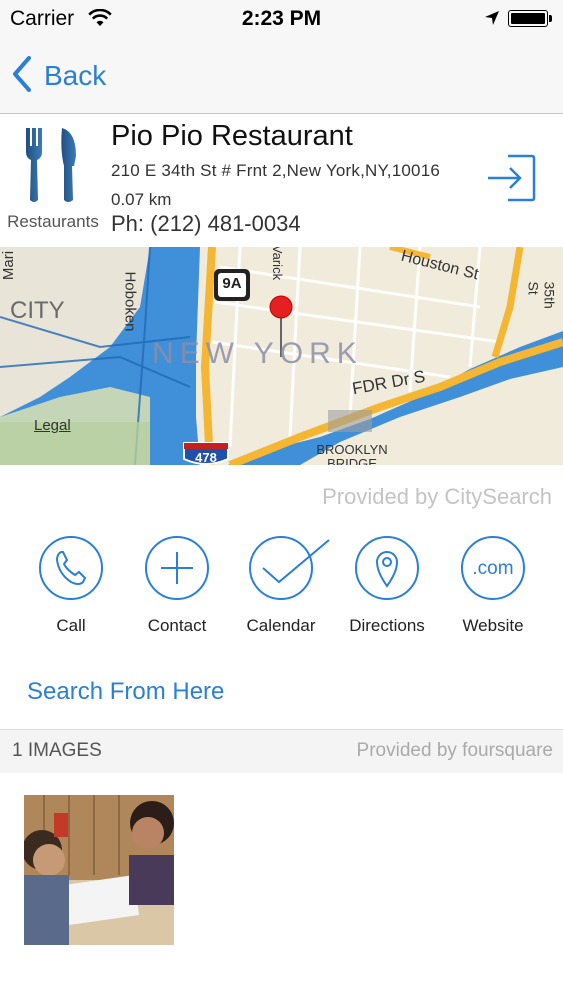 This screenshot has height=1000, width=563. I want to click on checkmark-icon, so click(289, 568).